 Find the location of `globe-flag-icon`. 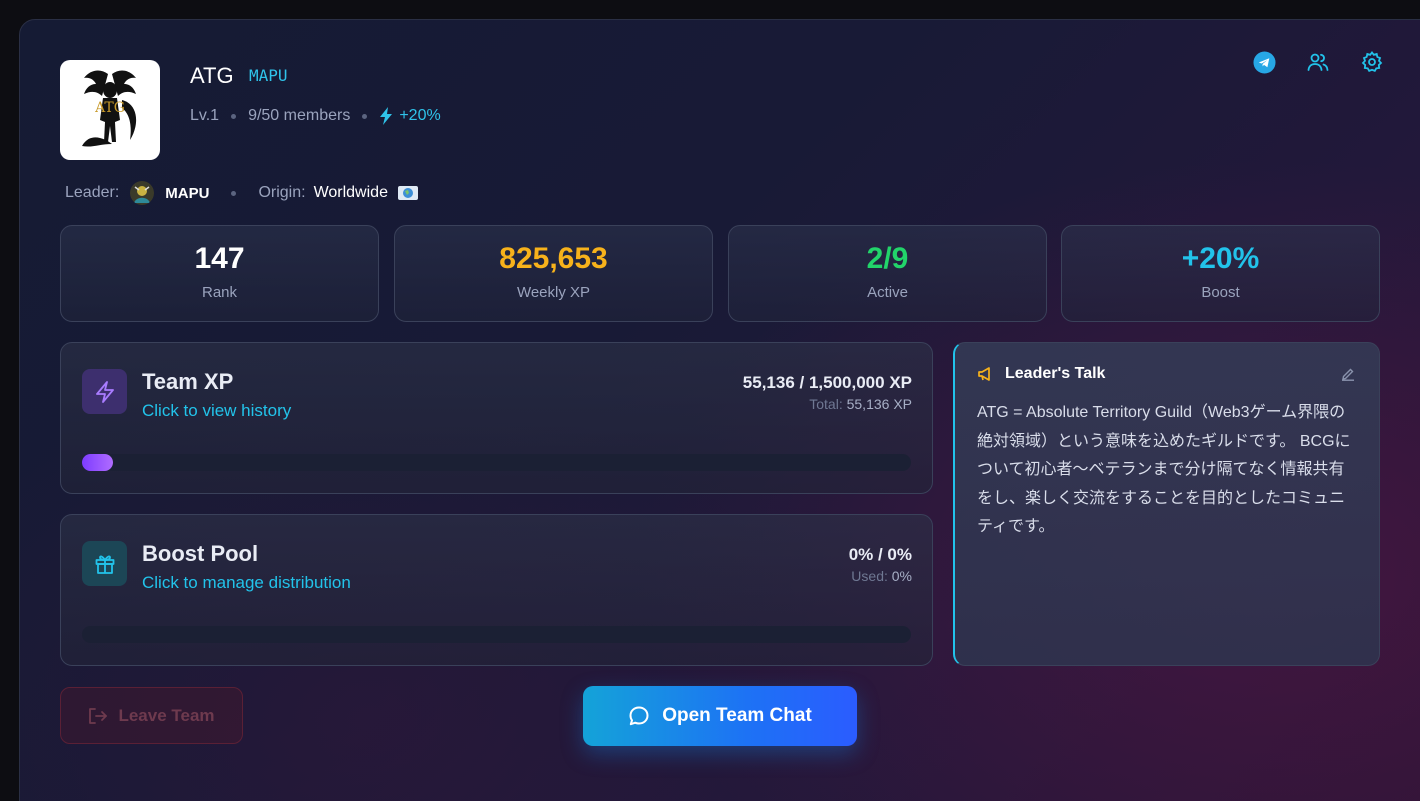

globe-flag-icon is located at coordinates (407, 193).